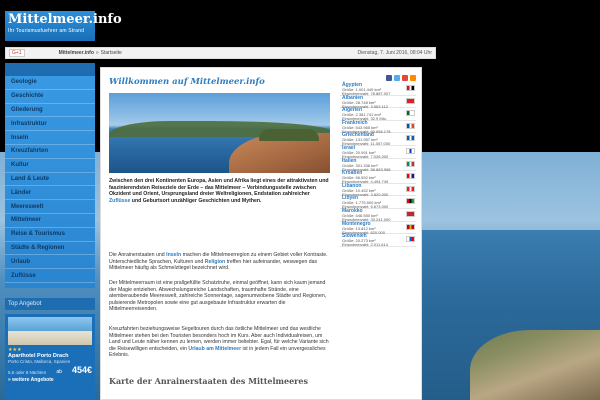 The image size is (600, 400). Describe the element at coordinates (50, 370) in the screenshot. I see `offer-price-row: 5,6 oder 8 Nächten ab 454€` at that location.